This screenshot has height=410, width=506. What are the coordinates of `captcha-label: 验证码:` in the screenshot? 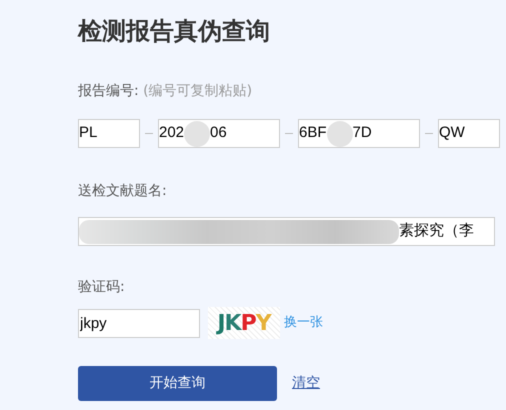 It's located at (102, 287).